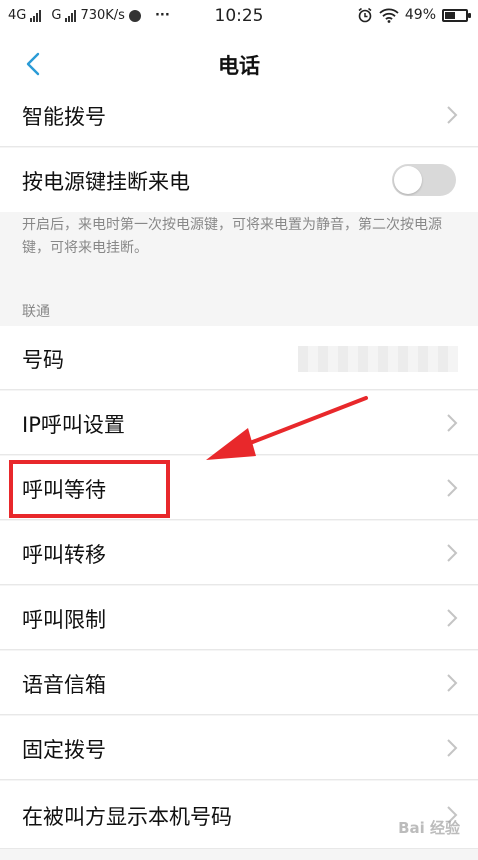 The height and width of the screenshot is (860, 478). What do you see at coordinates (239, 748) in the screenshot?
I see `row-fixed-dialing: 固定拨号` at bounding box center [239, 748].